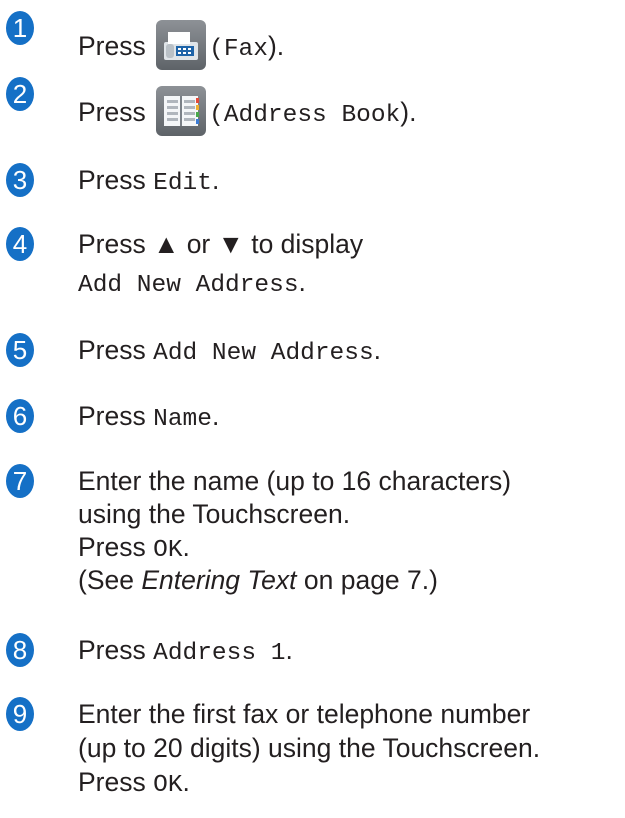 Image resolution: width=625 pixels, height=818 pixels. I want to click on step-8-text: Press Address 1., so click(185, 651).